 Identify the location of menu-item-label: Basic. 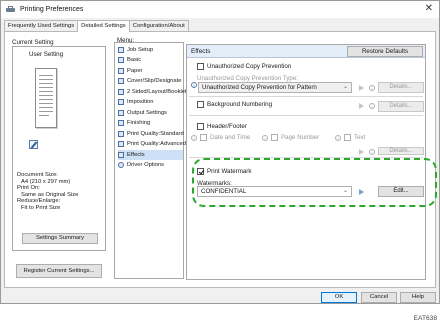
(134, 60).